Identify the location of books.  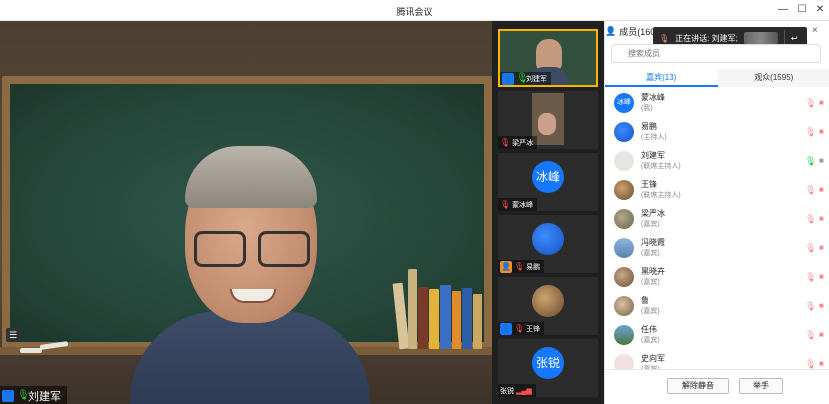
(439, 308).